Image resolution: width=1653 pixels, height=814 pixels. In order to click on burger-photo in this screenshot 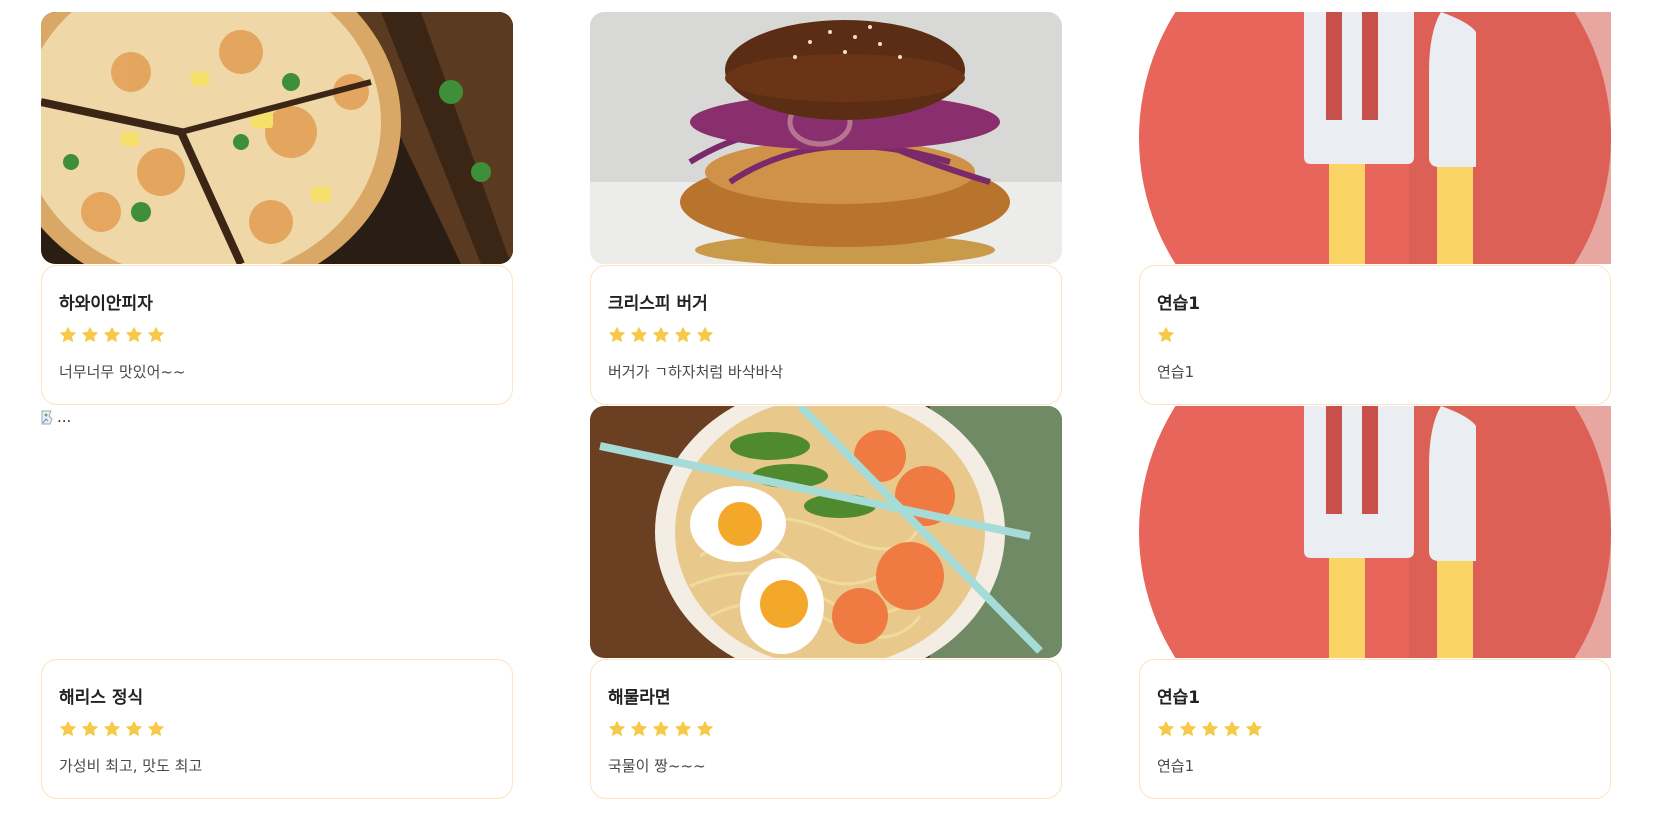, I will do `click(826, 138)`.